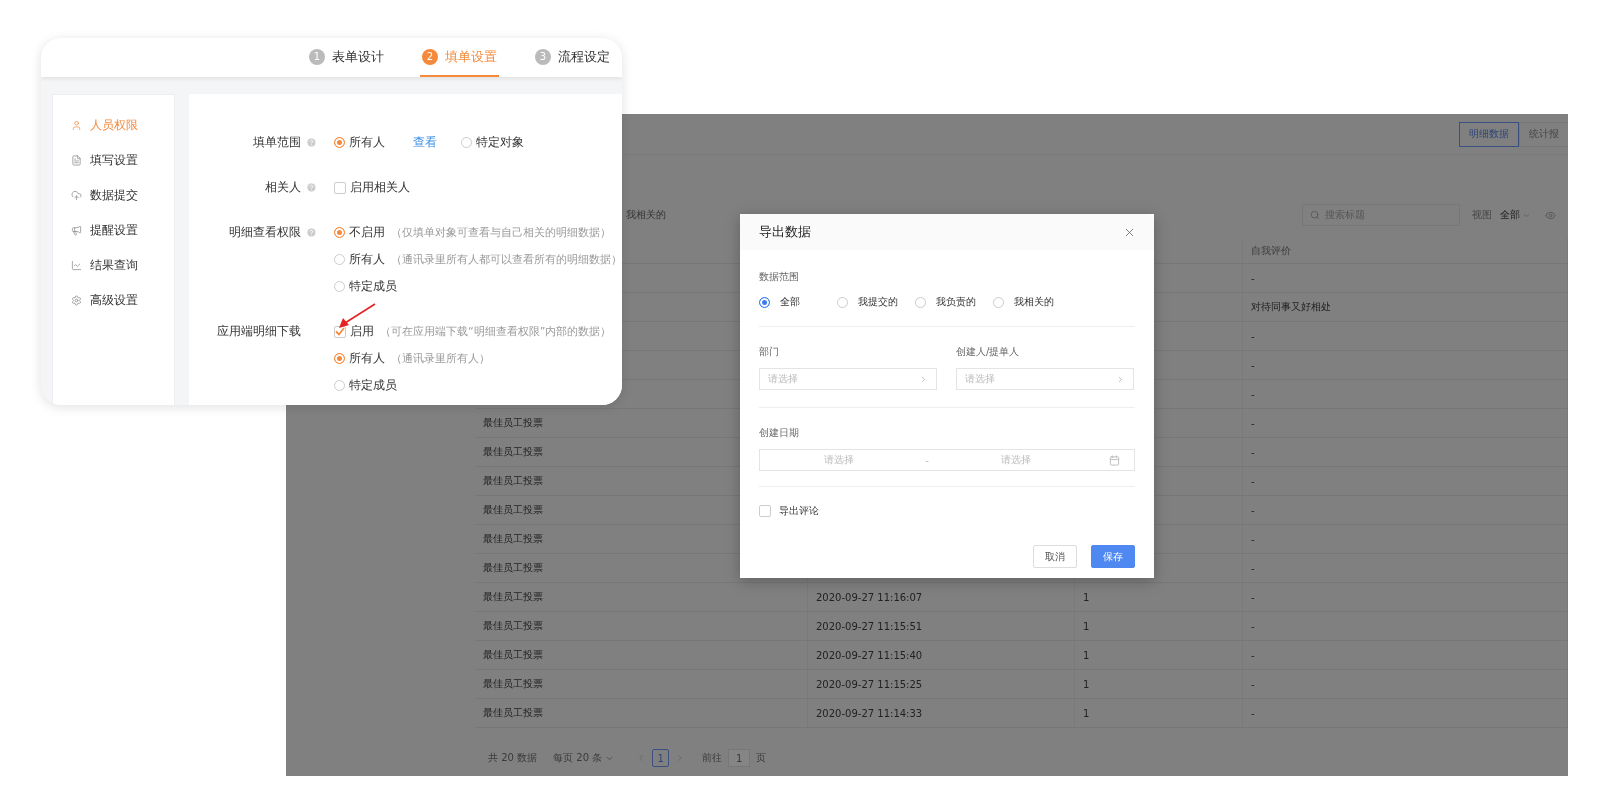 The image size is (1598, 802). What do you see at coordinates (283, 187) in the screenshot?
I see `field-label: 相关人` at bounding box center [283, 187].